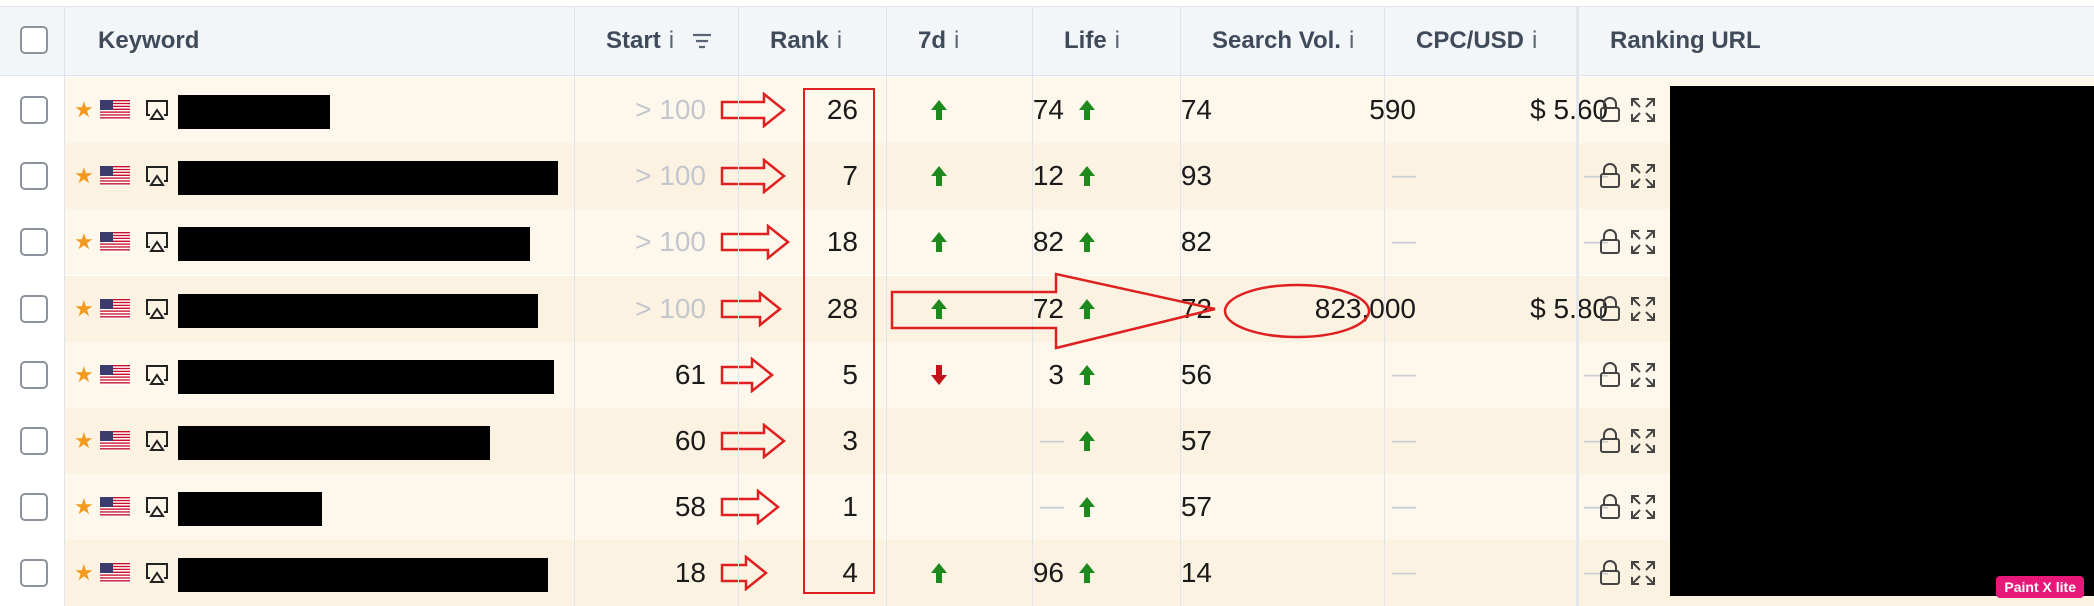 The image size is (2094, 606). What do you see at coordinates (1476, 41) in the screenshot?
I see `col-cpc: CPC/USD i` at bounding box center [1476, 41].